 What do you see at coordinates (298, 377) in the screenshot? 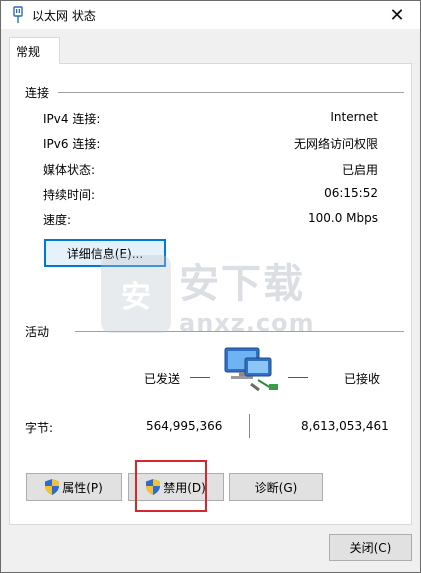
I see `received-dash` at bounding box center [298, 377].